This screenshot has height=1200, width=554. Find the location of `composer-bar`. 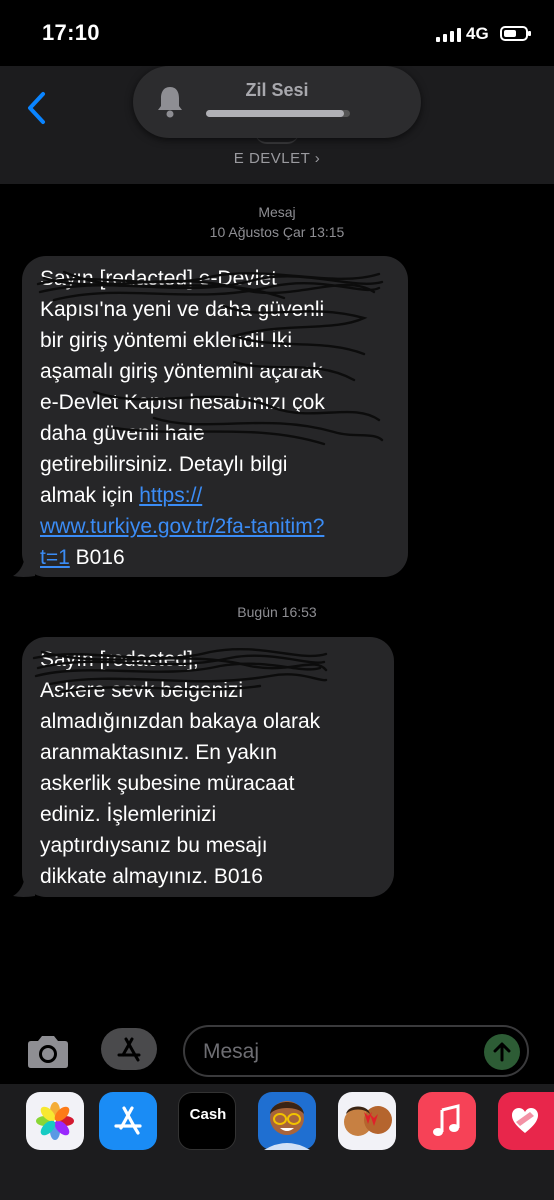

composer-bar is located at coordinates (277, 1052).